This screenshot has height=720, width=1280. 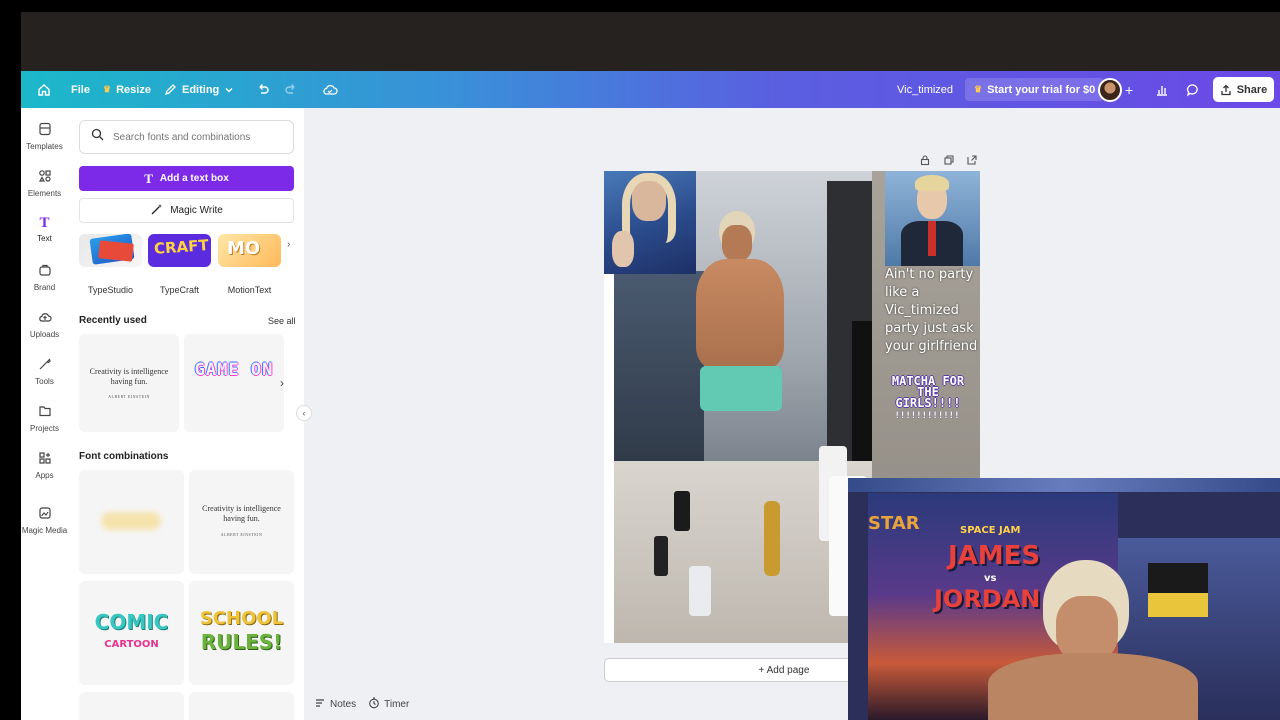 I want to click on rail-item-magic-media: Magic Media, so click(x=44, y=520).